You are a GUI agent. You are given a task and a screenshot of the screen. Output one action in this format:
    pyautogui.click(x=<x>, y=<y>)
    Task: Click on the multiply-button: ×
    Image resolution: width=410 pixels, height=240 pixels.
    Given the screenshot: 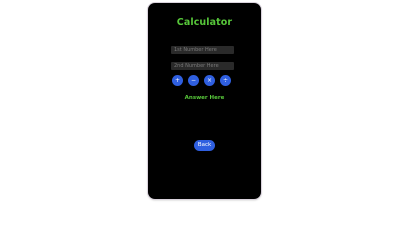 What is the action you would take?
    pyautogui.click(x=209, y=80)
    